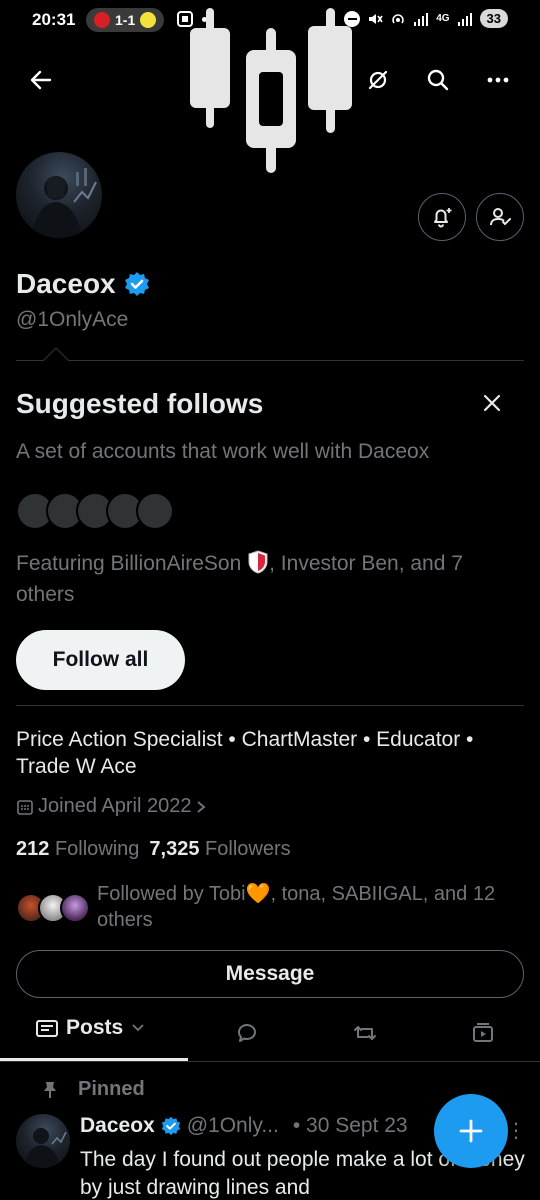 This screenshot has height=1200, width=540. I want to click on suggested-avatar-stack, so click(101, 511).